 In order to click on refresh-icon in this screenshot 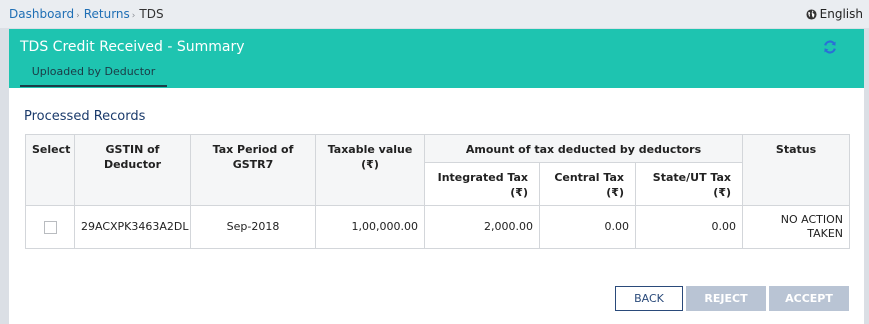, I will do `click(830, 47)`.